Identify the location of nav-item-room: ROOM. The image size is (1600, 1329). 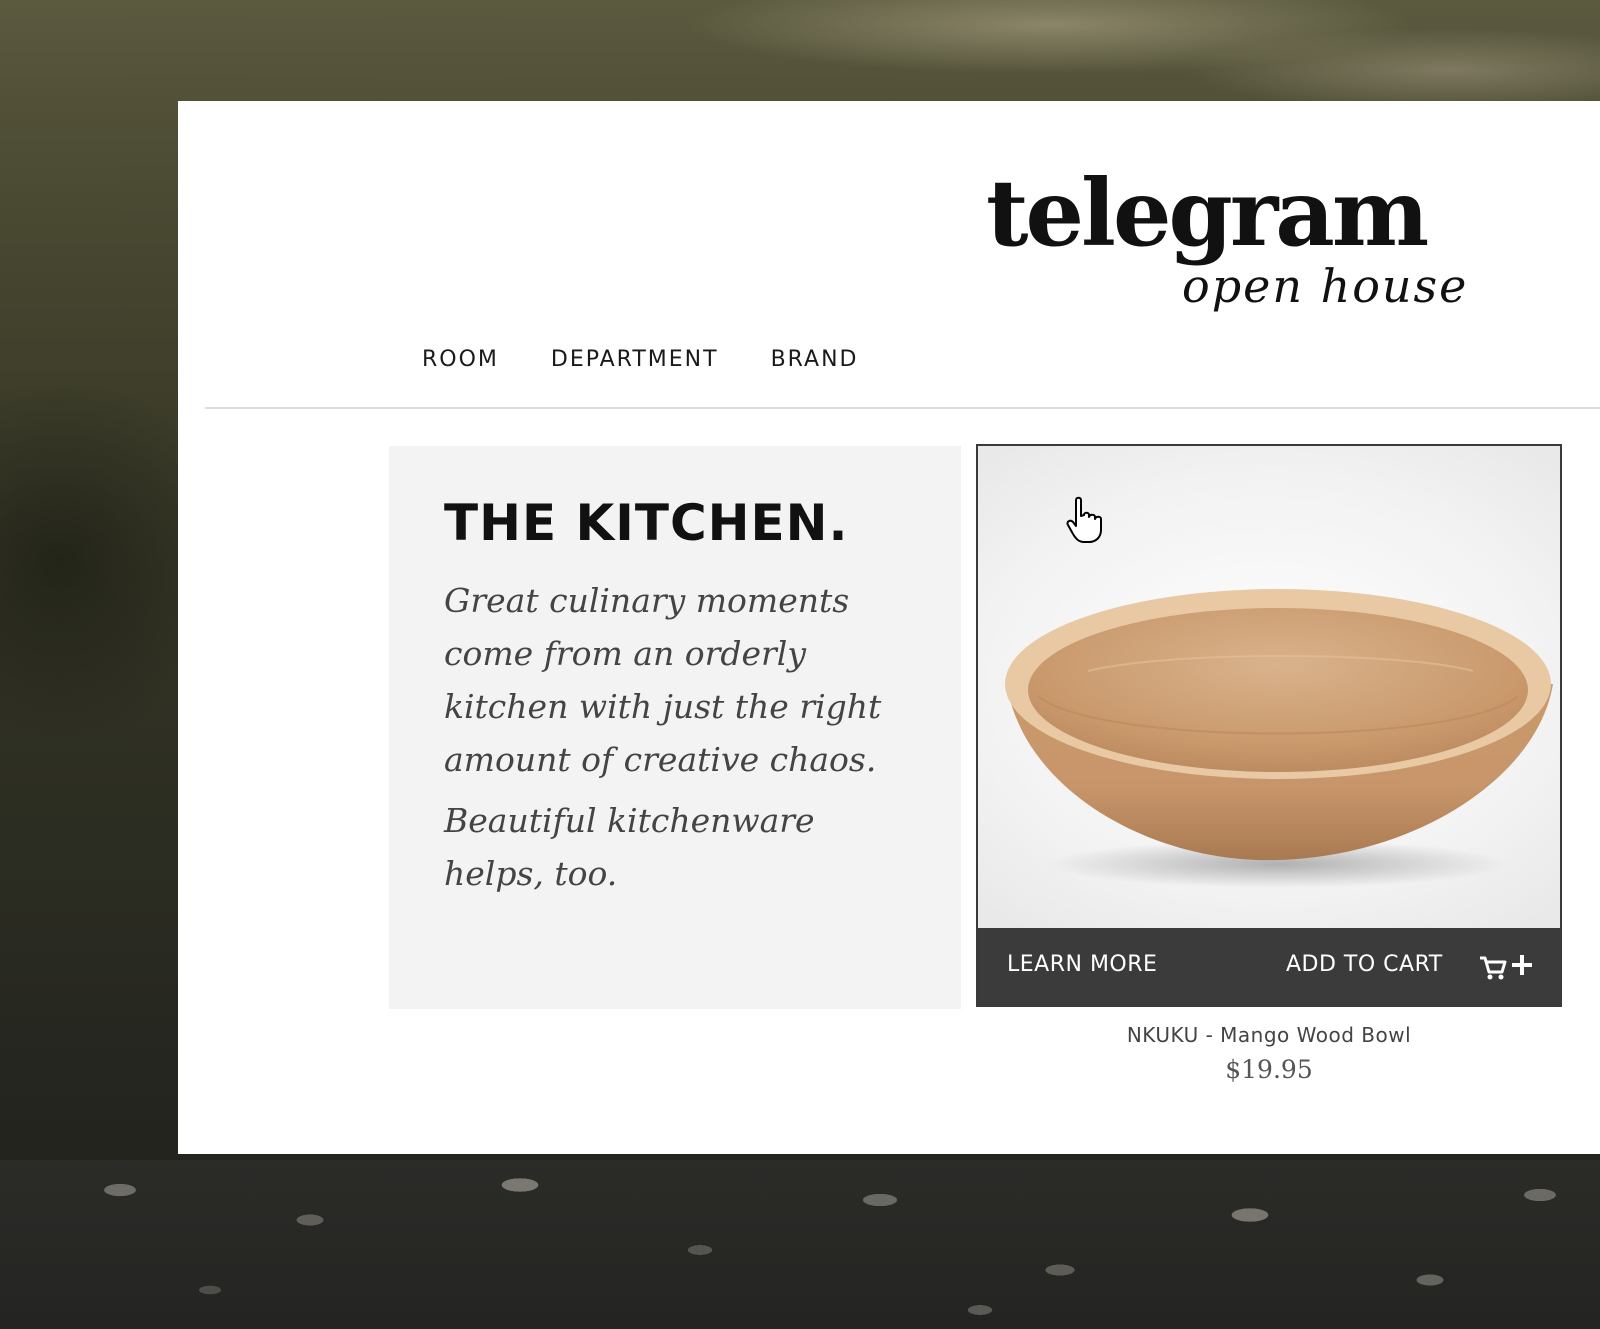
(460, 359).